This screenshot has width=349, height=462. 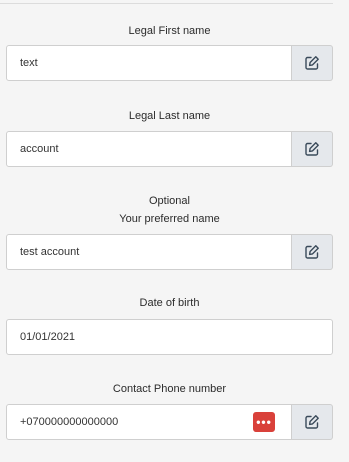 I want to click on phone-value: +070000000000000, so click(x=69, y=422).